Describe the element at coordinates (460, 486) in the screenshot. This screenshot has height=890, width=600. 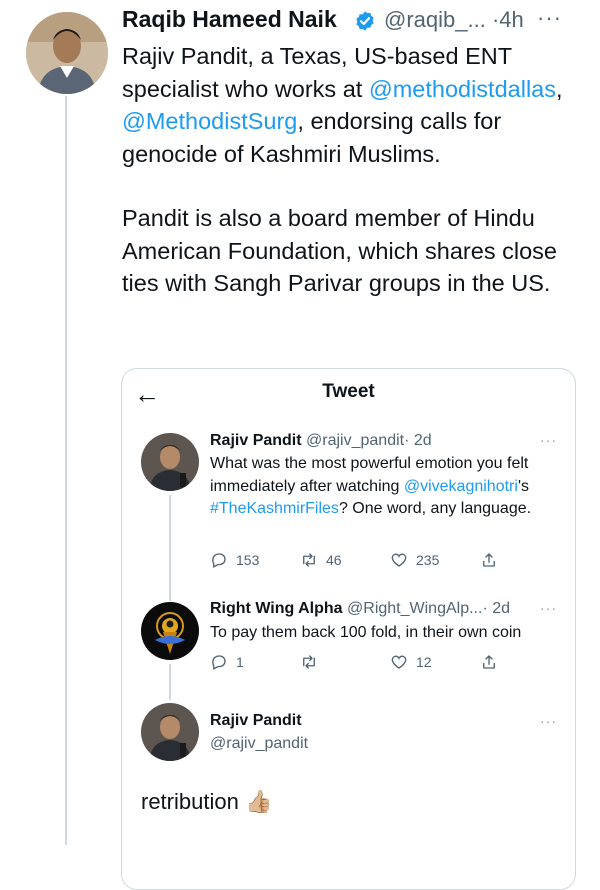
I see `tweet1-mention: @vivekagnihotri` at that location.